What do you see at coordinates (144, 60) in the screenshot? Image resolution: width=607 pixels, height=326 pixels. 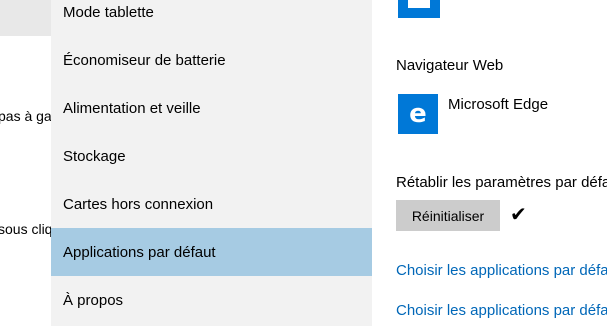 I see `nav-item-label: Économiseur de batterie` at bounding box center [144, 60].